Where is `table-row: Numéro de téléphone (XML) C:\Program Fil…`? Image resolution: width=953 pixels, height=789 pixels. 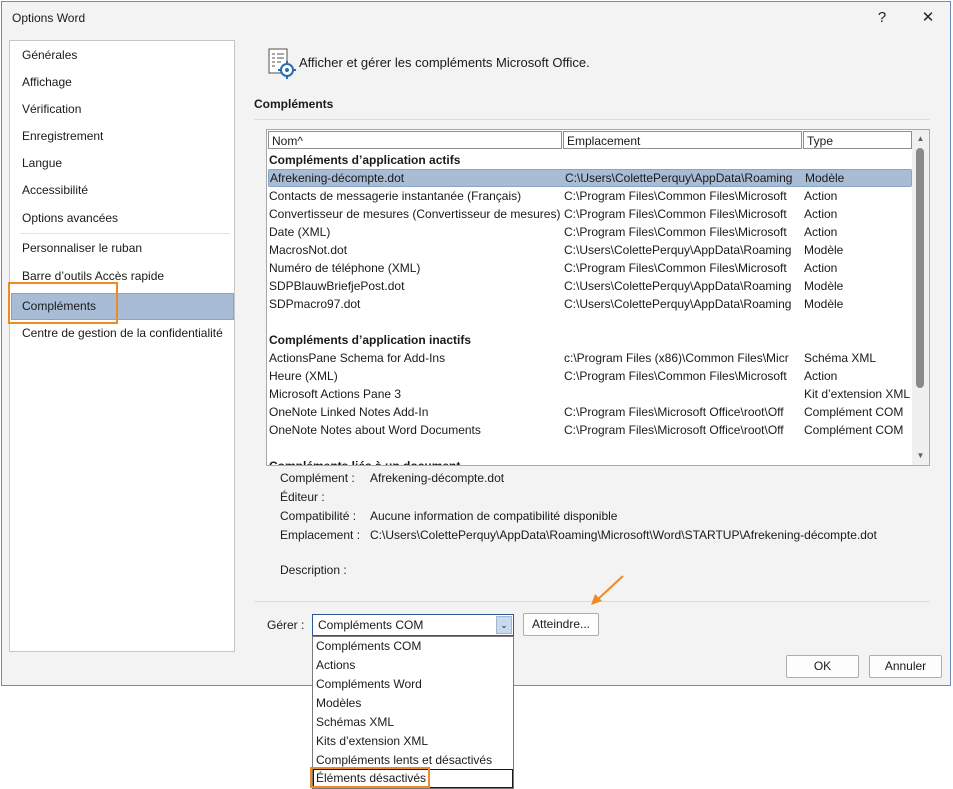
table-row: Numéro de téléphone (XML) C:\Program Fil… is located at coordinates (590, 268).